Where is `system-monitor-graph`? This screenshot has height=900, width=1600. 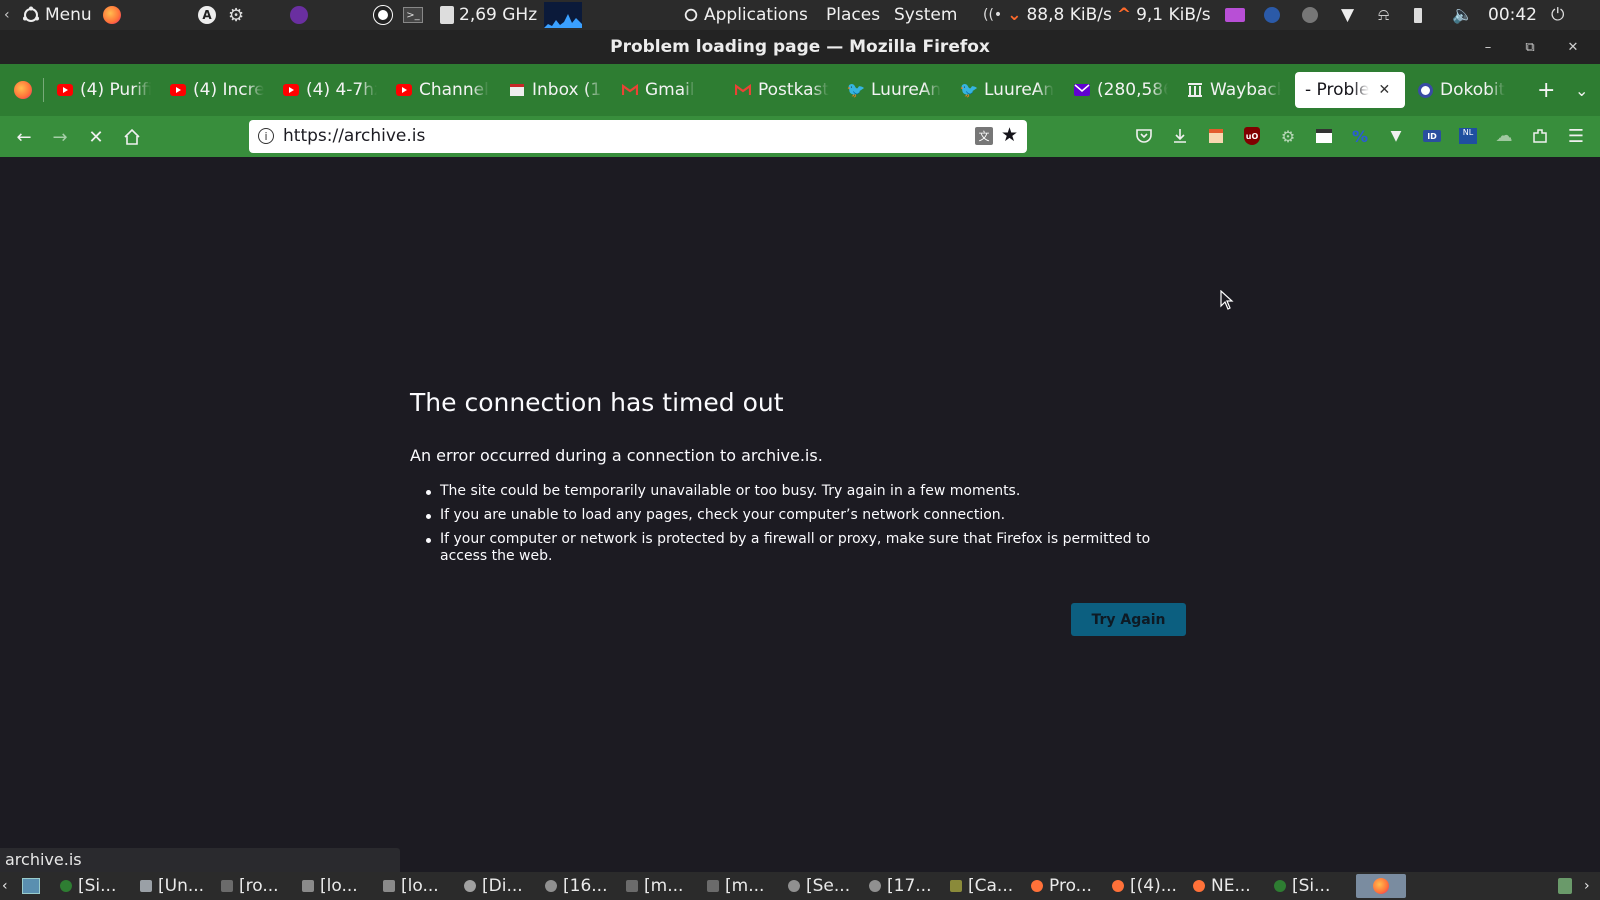
system-monitor-graph is located at coordinates (563, 15).